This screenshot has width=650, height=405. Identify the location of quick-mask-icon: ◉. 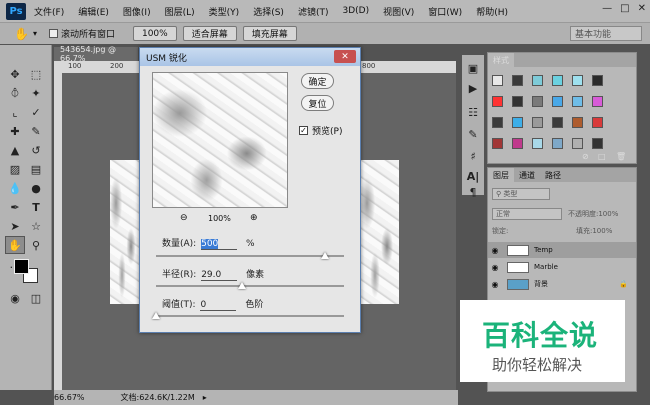
(15, 298).